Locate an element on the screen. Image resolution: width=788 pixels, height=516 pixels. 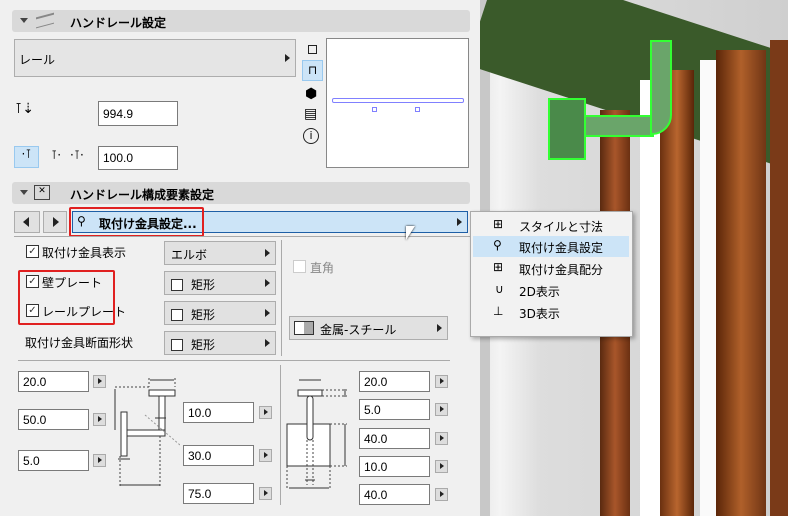
info-icon: i is located at coordinates (311, 136).